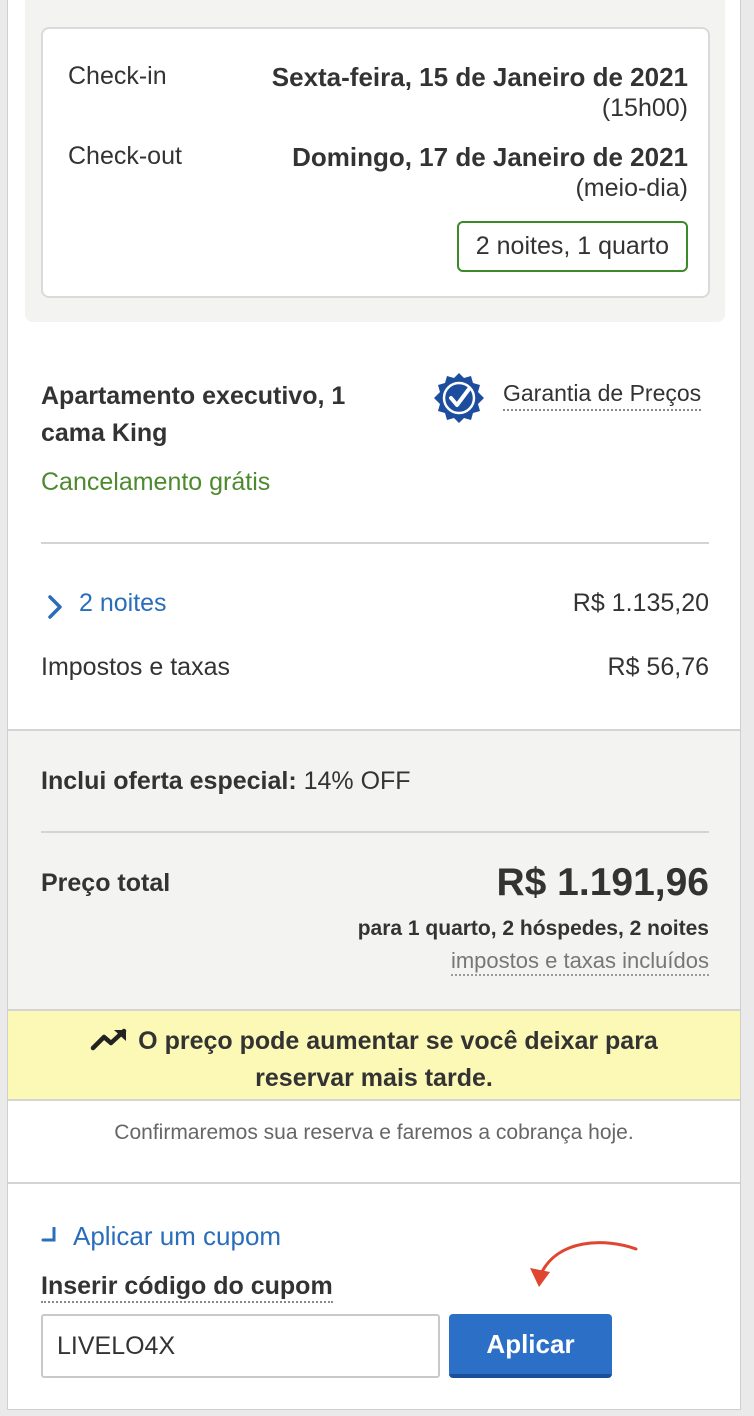  I want to click on trending-up-icon, so click(108, 1039).